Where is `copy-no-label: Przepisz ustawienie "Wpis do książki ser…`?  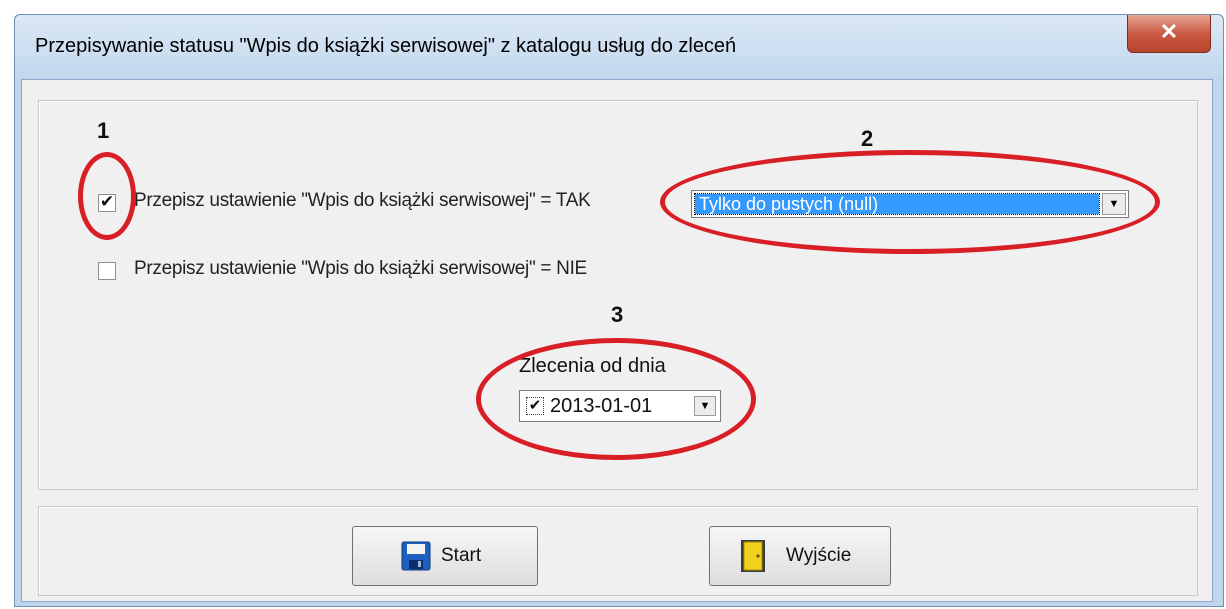
copy-no-label: Przepisz ustawienie "Wpis do książki ser… is located at coordinates (360, 268).